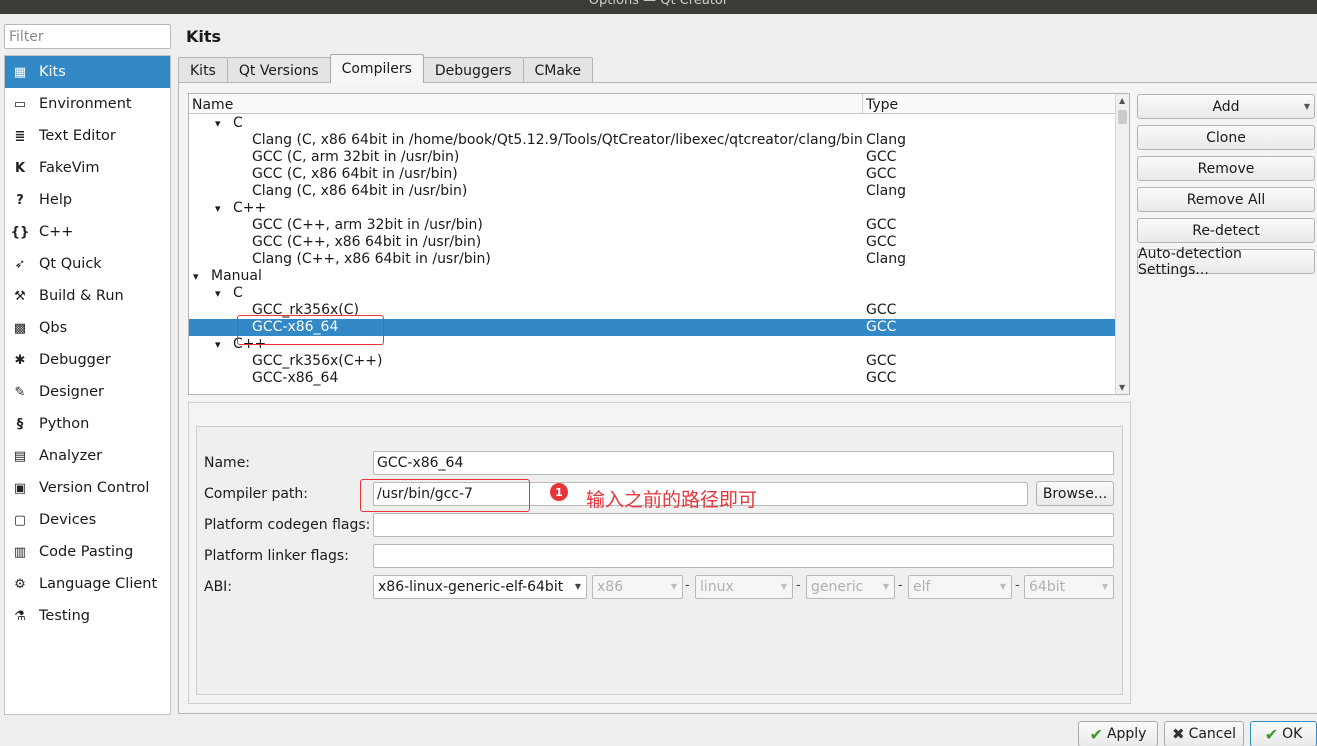 This screenshot has height=746, width=1317. Describe the element at coordinates (473, 70) in the screenshot. I see `tab-debuggers: Debuggers` at that location.